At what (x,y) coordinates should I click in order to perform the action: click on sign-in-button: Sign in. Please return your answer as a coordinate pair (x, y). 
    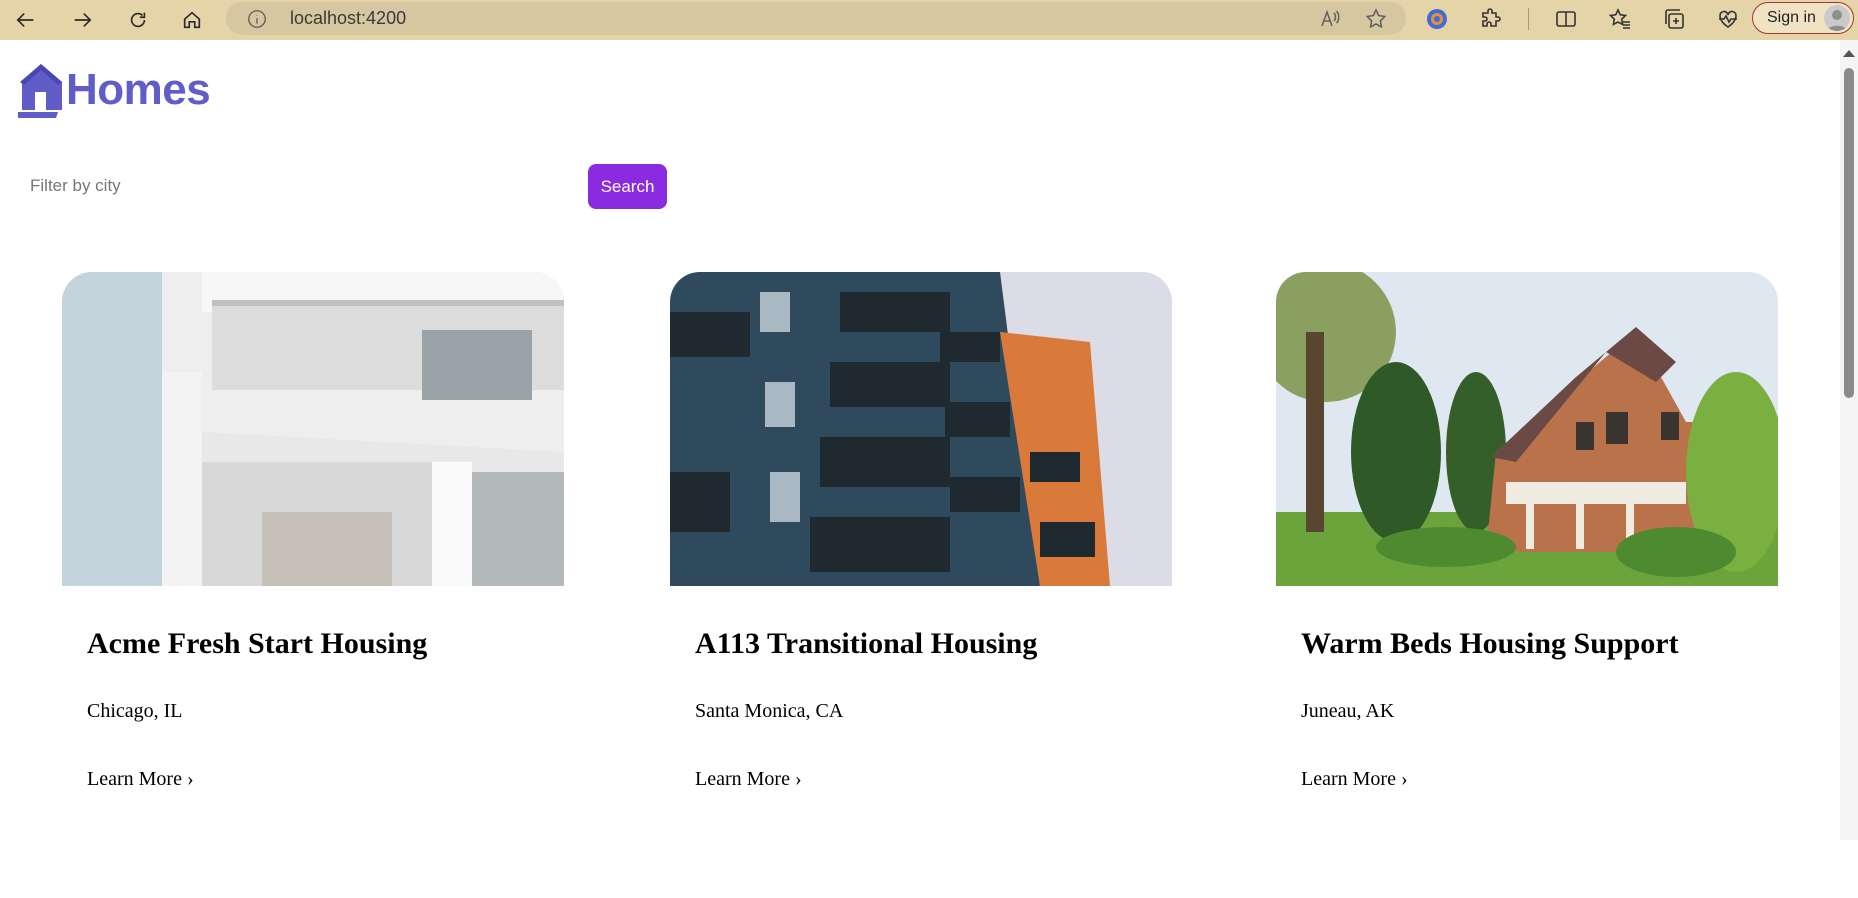
    Looking at the image, I should click on (1803, 18).